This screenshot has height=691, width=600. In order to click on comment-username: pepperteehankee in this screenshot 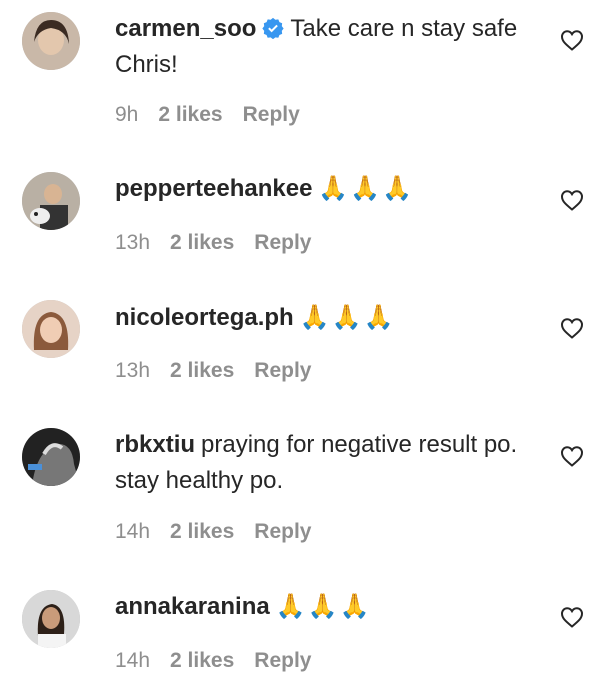, I will do `click(213, 188)`.